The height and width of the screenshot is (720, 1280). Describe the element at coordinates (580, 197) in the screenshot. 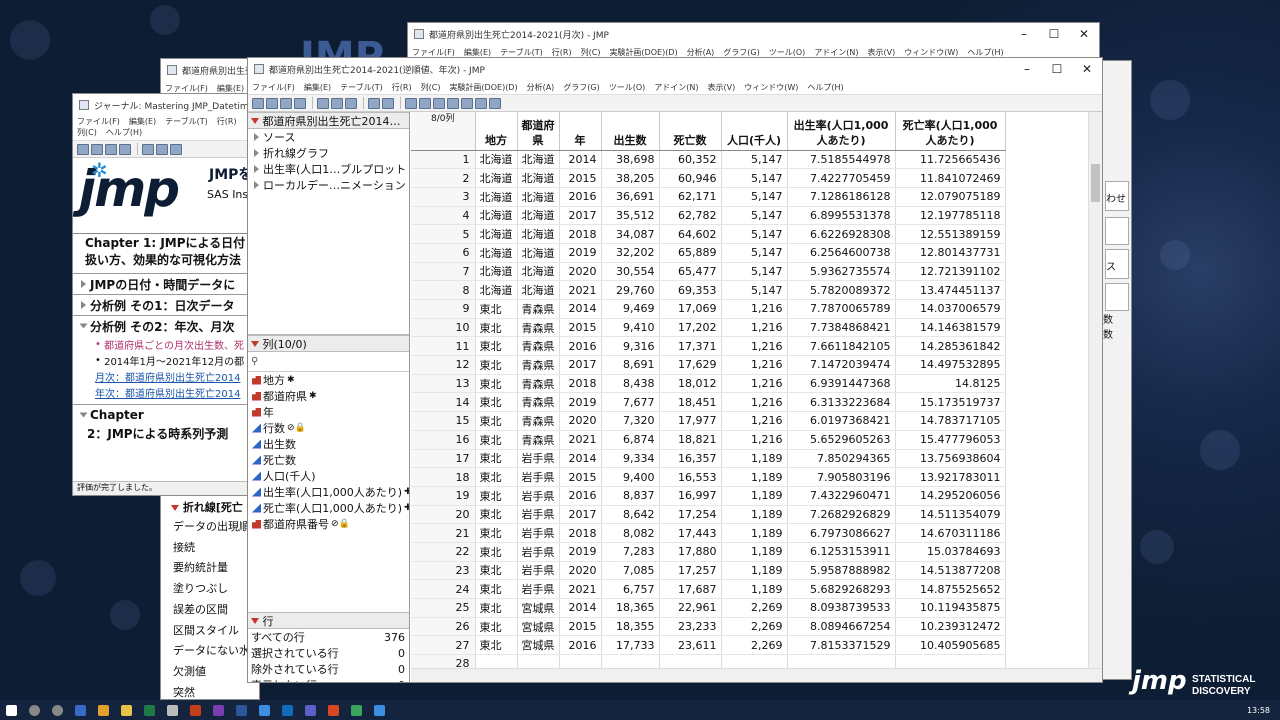

I see `table-cell: 2016` at that location.